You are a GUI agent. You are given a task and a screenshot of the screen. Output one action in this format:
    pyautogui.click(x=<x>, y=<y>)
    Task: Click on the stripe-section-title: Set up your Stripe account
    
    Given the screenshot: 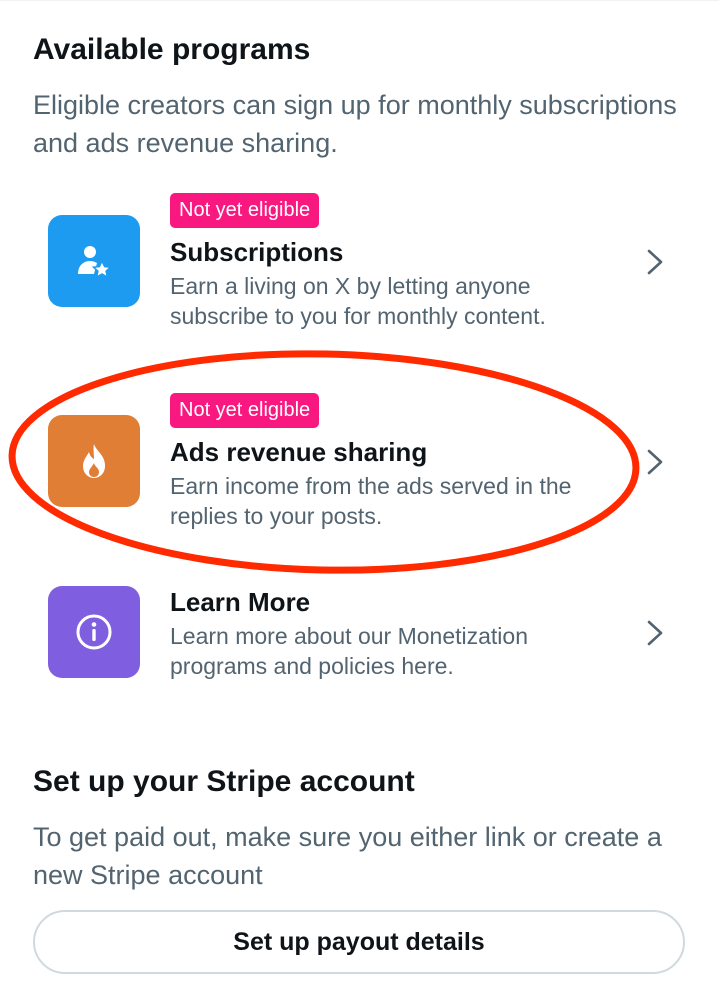 What is the action you would take?
    pyautogui.click(x=224, y=781)
    